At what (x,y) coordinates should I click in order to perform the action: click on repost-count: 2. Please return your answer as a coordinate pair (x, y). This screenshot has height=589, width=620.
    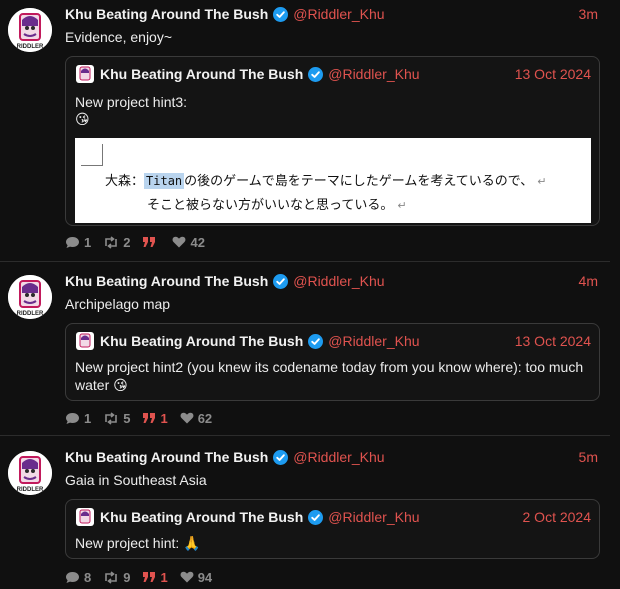
    Looking at the image, I should click on (127, 242).